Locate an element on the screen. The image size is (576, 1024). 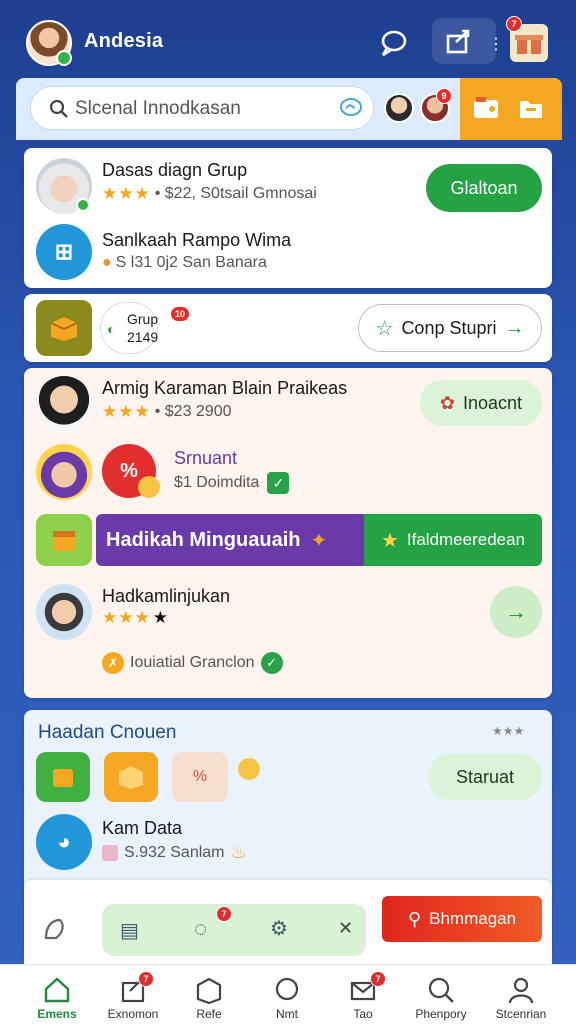
nav-label: Exnomon is located at coordinates (133, 1014).